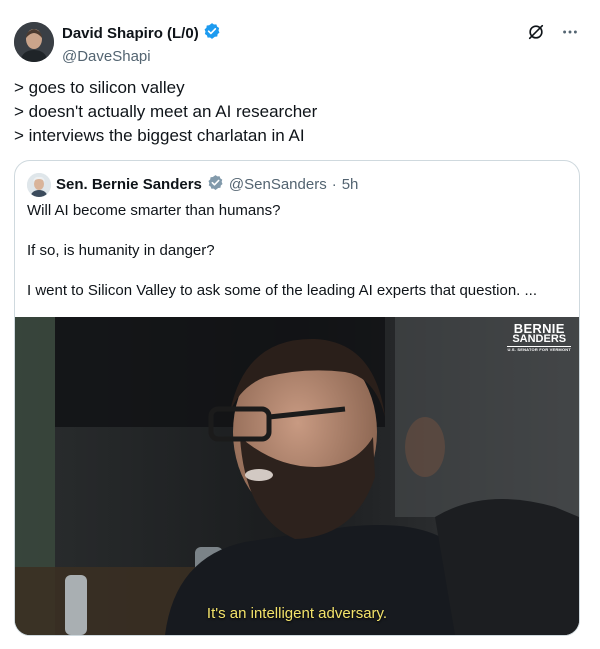  I want to click on author-info: David Shapiro (L/0) @DaveShapi, so click(141, 44).